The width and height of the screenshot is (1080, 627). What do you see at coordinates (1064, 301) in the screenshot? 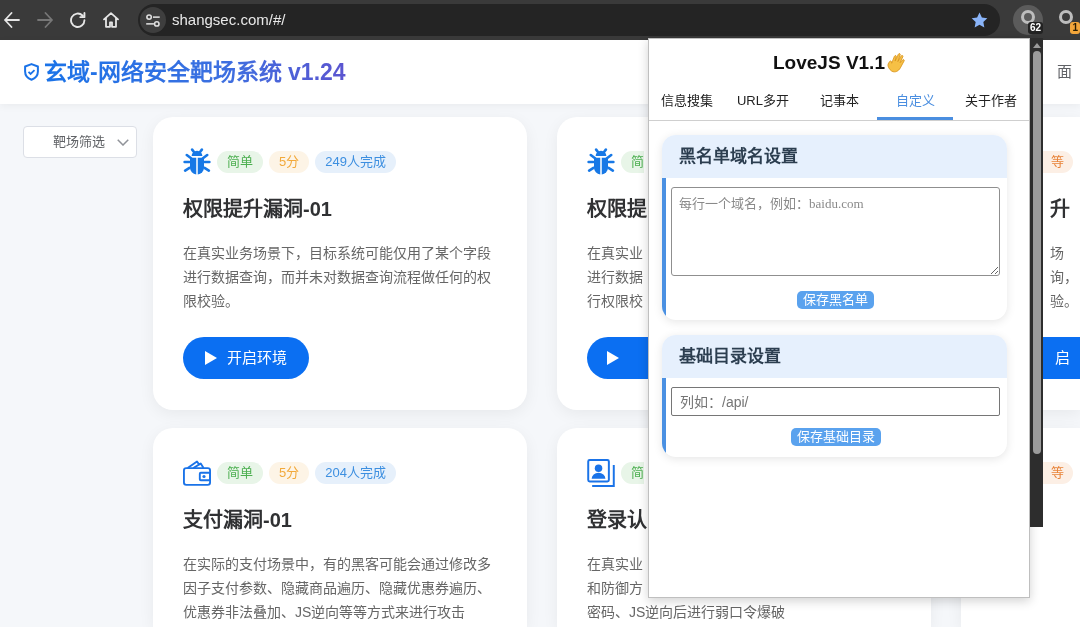
I see `card-description: 验。` at bounding box center [1064, 301].